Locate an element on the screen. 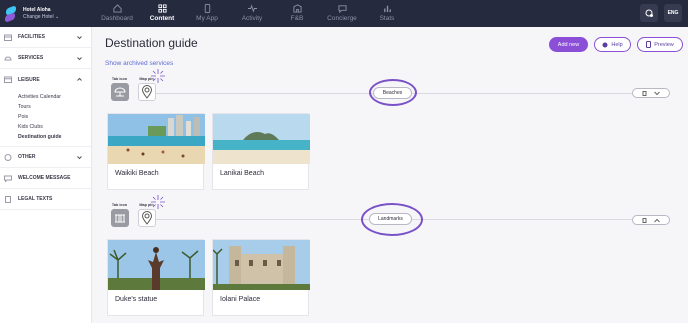 Image resolution: width=688 pixels, height=323 pixels. add-new-button: Add new is located at coordinates (568, 44).